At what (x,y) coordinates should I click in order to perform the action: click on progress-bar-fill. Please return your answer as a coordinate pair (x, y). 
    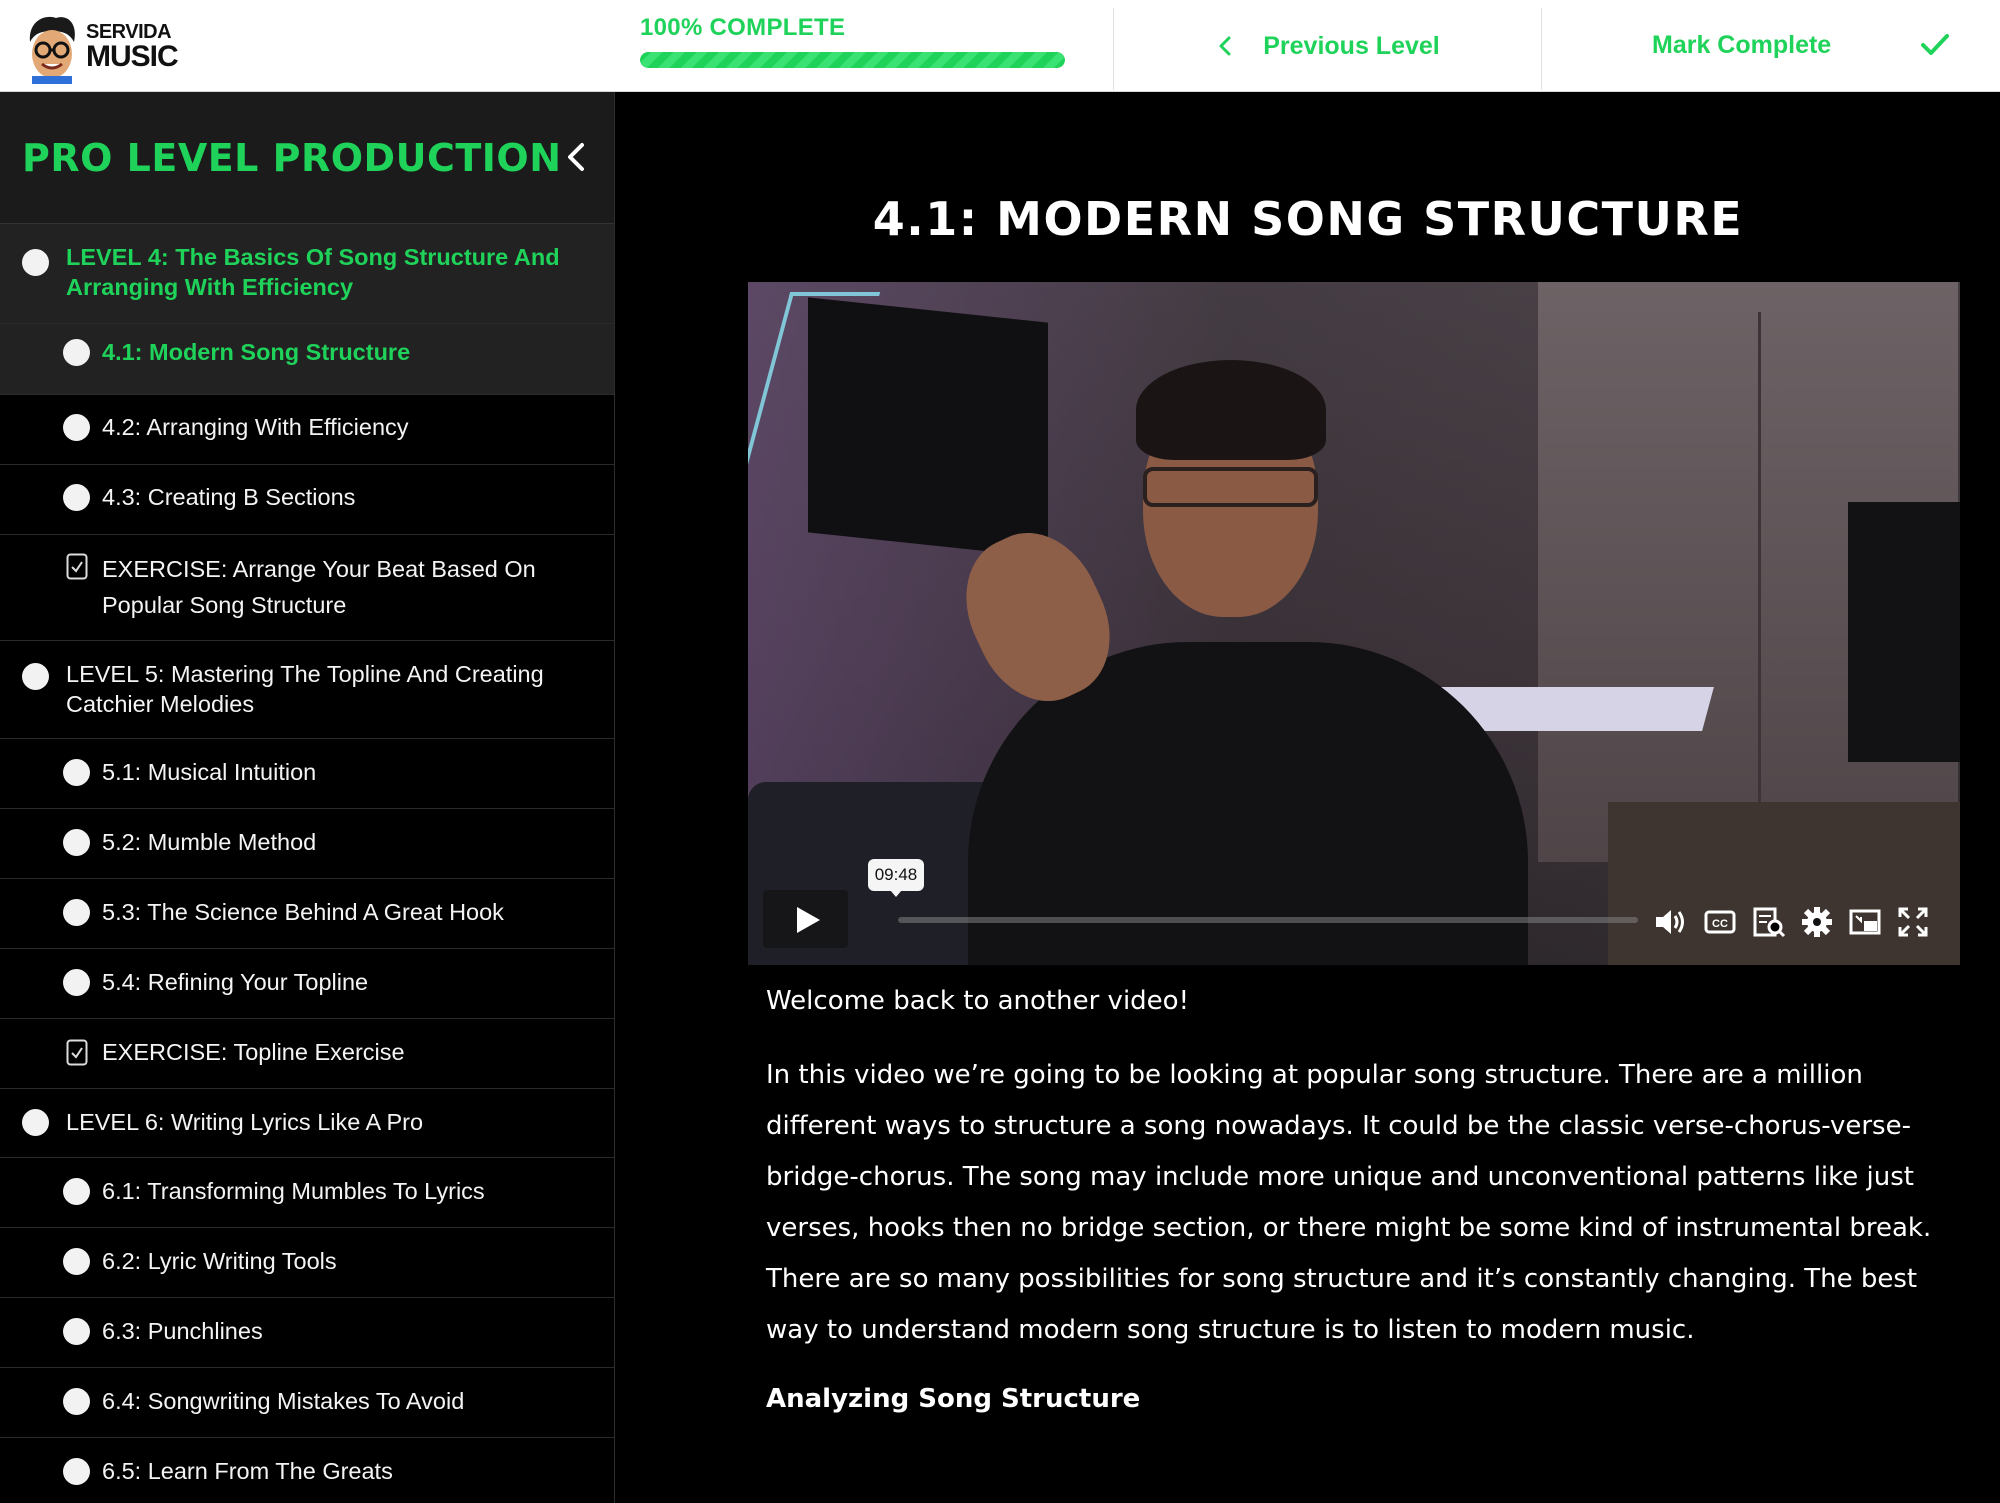
    Looking at the image, I should click on (852, 60).